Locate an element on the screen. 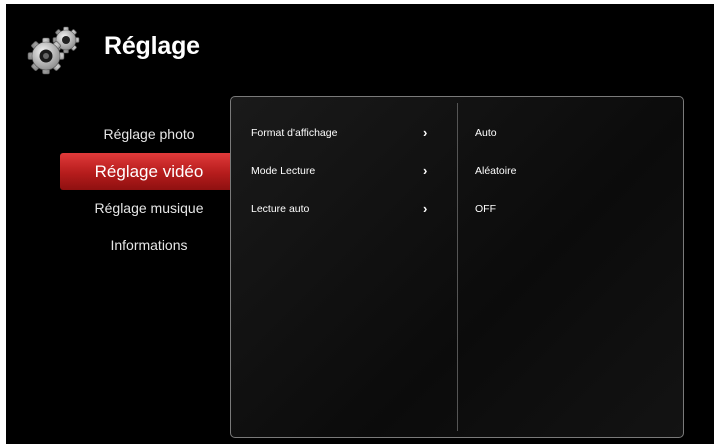  page-title: Réglage is located at coordinates (152, 46).